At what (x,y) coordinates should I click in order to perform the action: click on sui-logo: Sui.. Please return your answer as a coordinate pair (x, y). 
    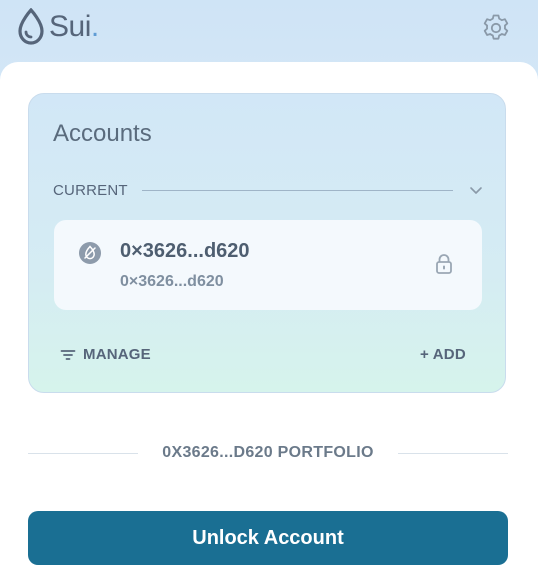
    Looking at the image, I should click on (57, 27).